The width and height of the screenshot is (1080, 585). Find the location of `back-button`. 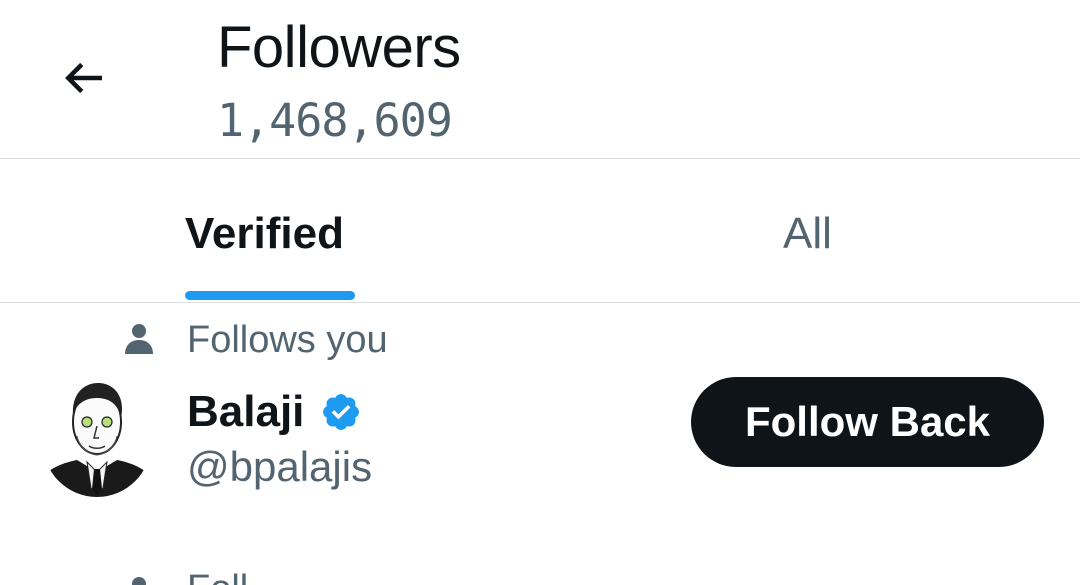

back-button is located at coordinates (84, 78).